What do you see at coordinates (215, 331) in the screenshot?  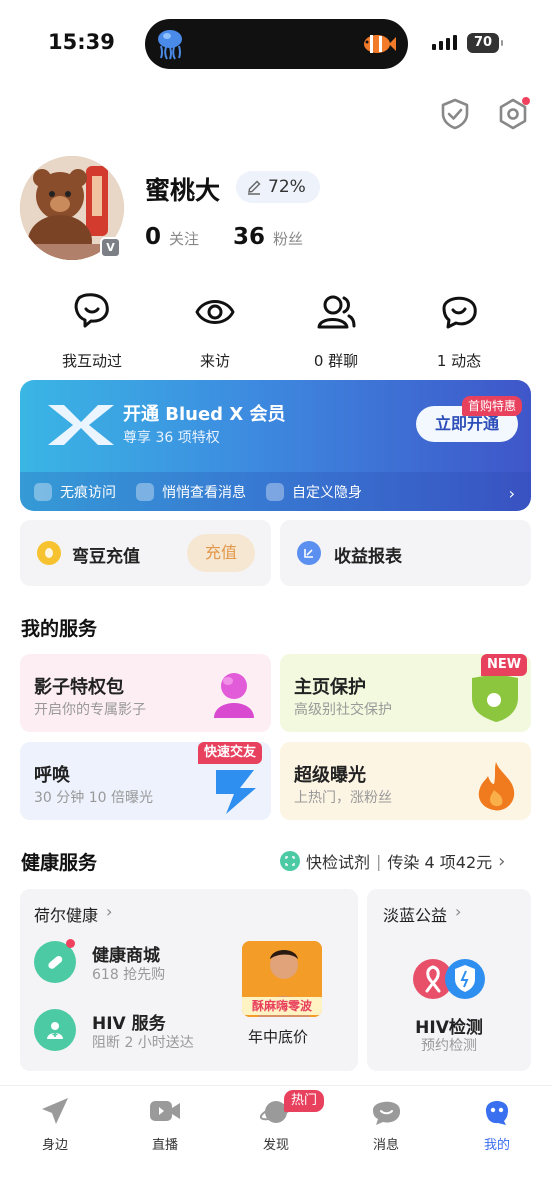 I see `quick-action-visitors: 来访` at bounding box center [215, 331].